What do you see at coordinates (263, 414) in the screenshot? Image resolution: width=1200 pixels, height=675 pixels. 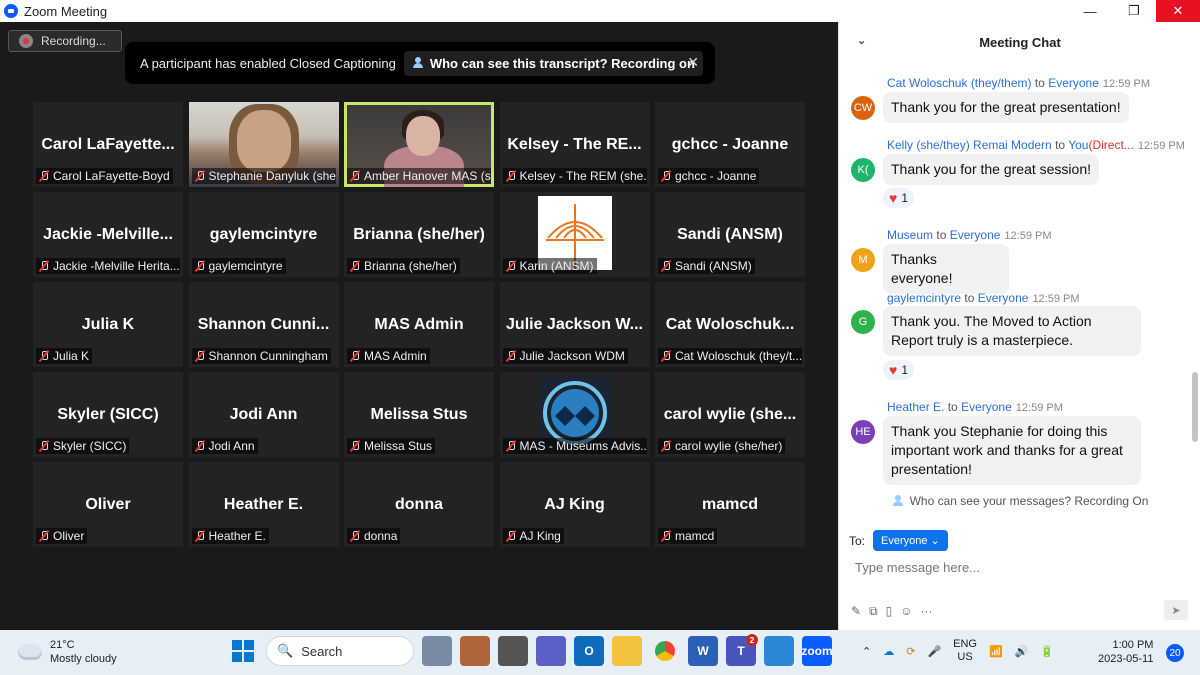 I see `participant-tile: Jodi Ann Jodi Ann` at bounding box center [263, 414].